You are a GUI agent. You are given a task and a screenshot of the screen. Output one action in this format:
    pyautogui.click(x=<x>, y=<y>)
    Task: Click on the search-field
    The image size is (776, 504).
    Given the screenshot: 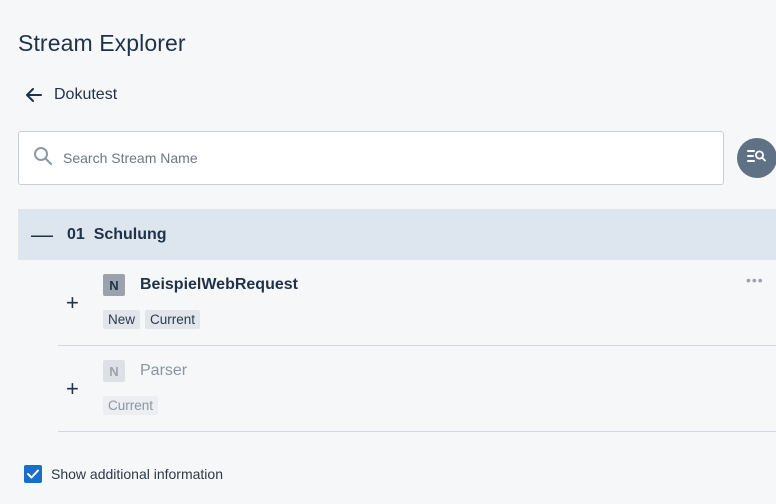 What is the action you would take?
    pyautogui.click(x=371, y=158)
    